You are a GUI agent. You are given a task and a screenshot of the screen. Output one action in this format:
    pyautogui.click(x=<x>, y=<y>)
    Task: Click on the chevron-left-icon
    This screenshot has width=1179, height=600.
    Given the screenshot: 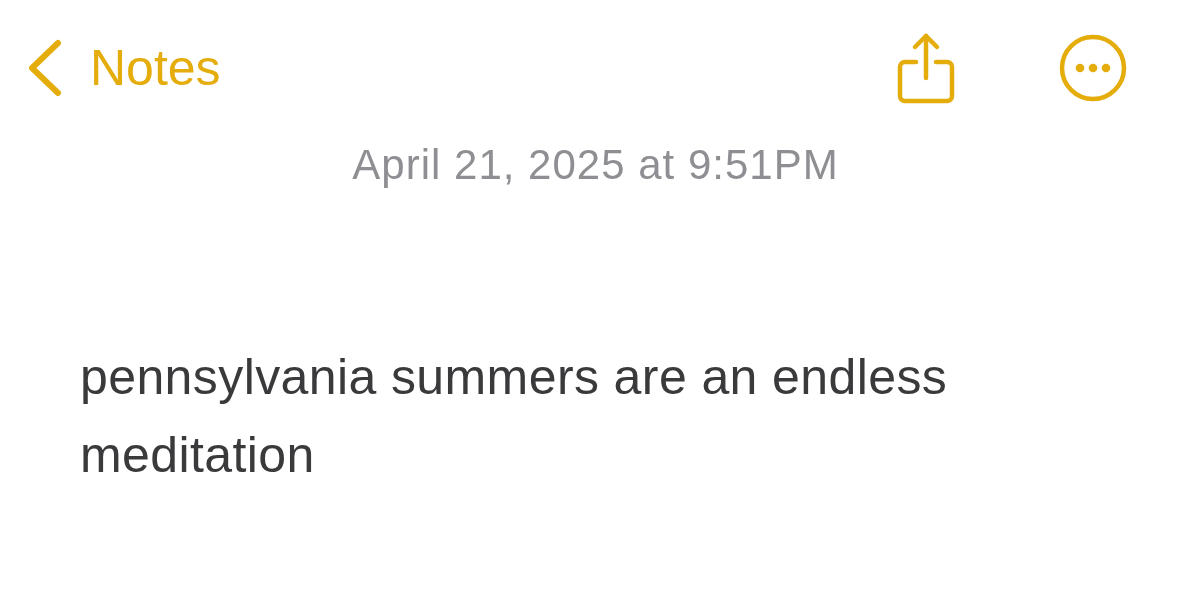 What is the action you would take?
    pyautogui.click(x=44, y=68)
    